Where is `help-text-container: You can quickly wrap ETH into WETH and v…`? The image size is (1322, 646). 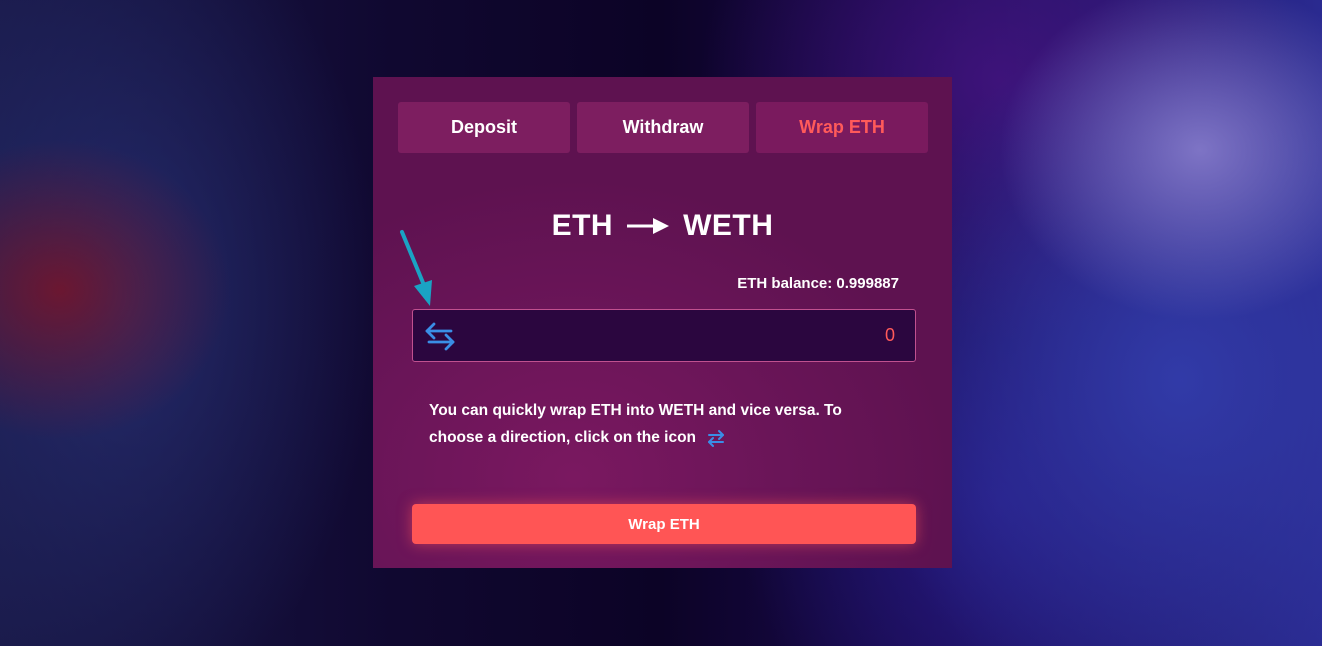
help-text-container: You can quickly wrap ETH into WETH and v… is located at coordinates (664, 424).